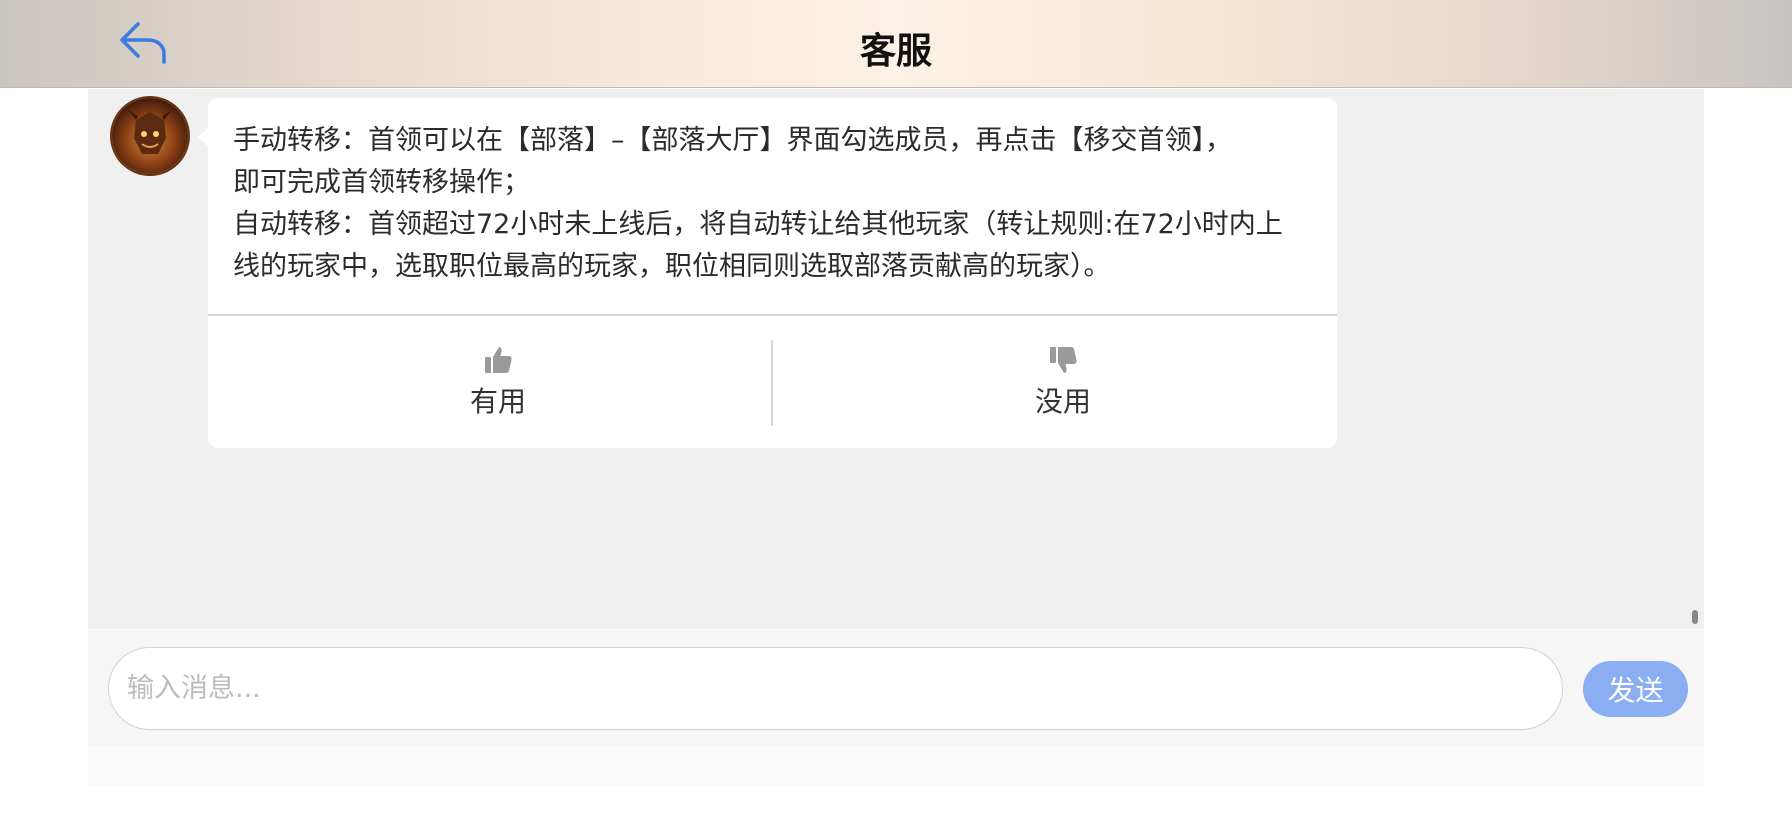 This screenshot has height=828, width=1792. Describe the element at coordinates (895, 51) in the screenshot. I see `page-title: 客服` at that location.